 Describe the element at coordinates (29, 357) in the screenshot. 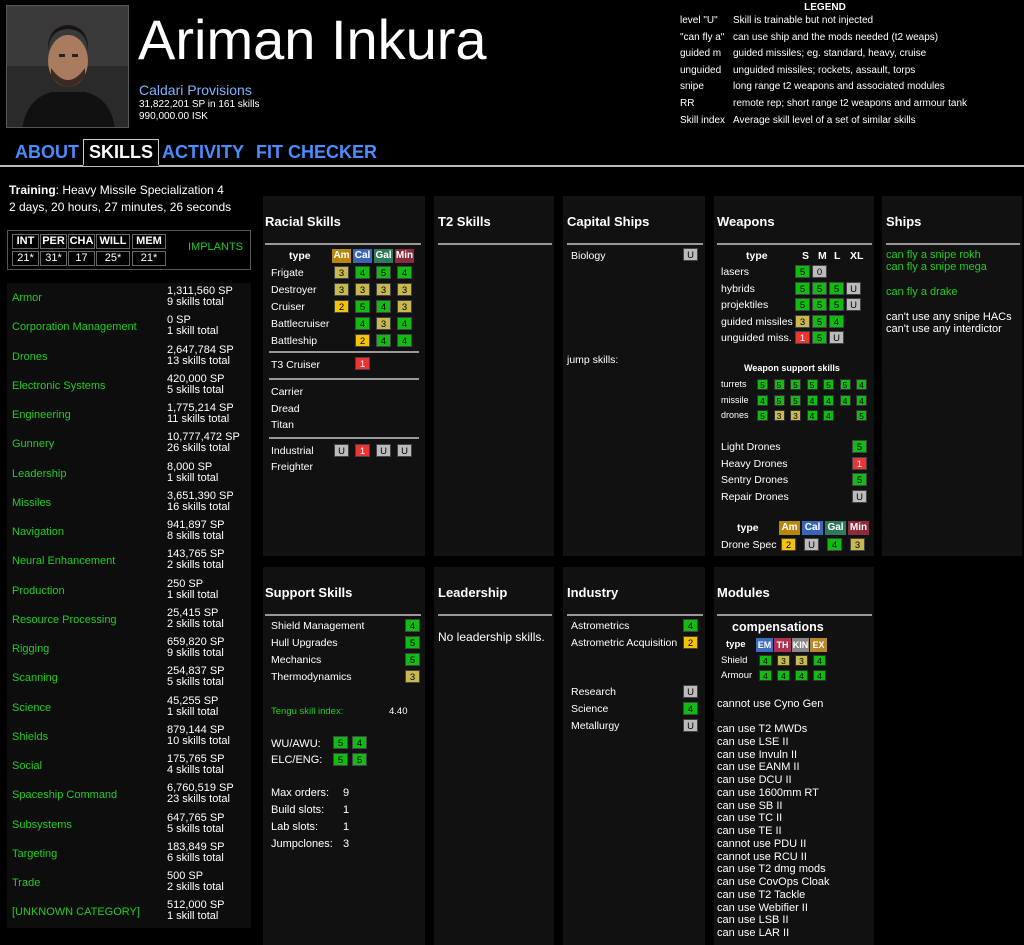

I see `skill-category-link: Drones` at that location.